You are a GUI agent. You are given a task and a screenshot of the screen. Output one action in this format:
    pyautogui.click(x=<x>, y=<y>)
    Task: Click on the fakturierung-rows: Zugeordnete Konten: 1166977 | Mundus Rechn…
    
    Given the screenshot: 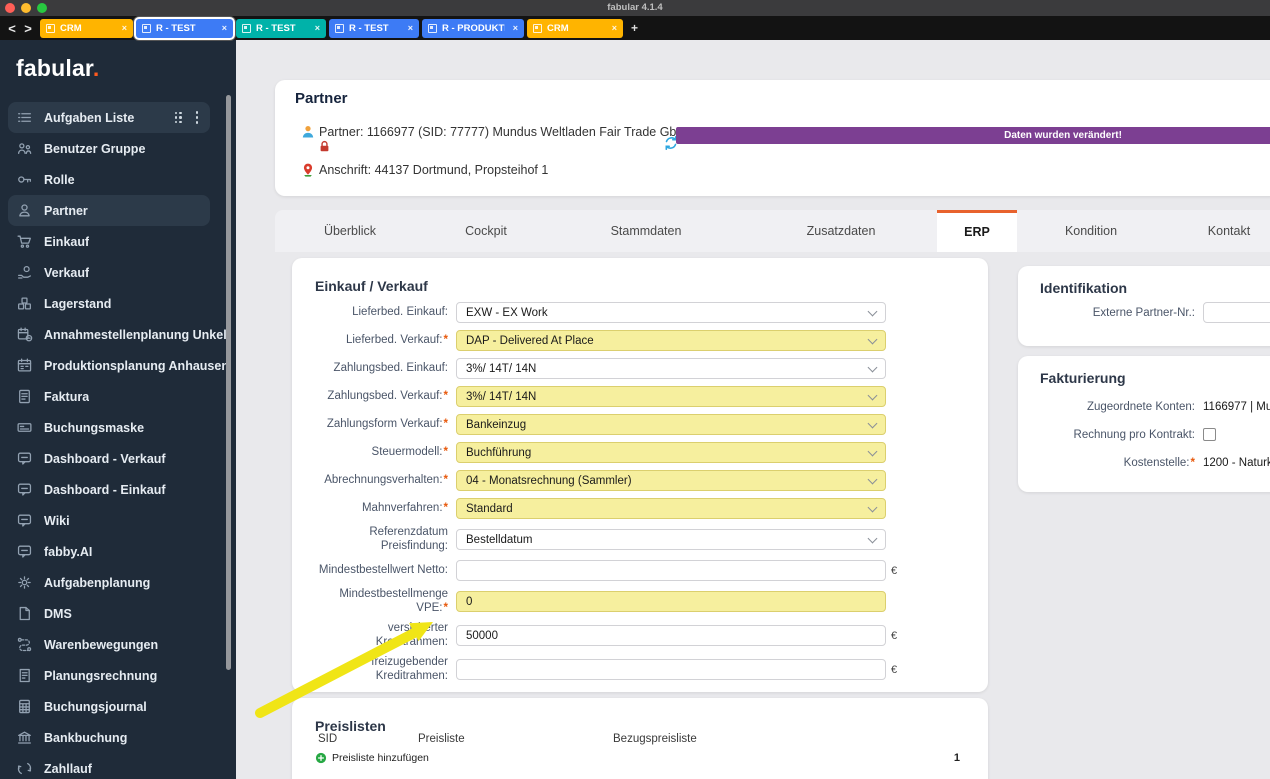 What is the action you would take?
    pyautogui.click(x=1148, y=438)
    